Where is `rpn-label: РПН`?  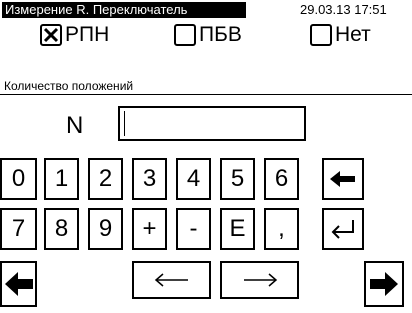 rpn-label: РПН is located at coordinates (87, 34).